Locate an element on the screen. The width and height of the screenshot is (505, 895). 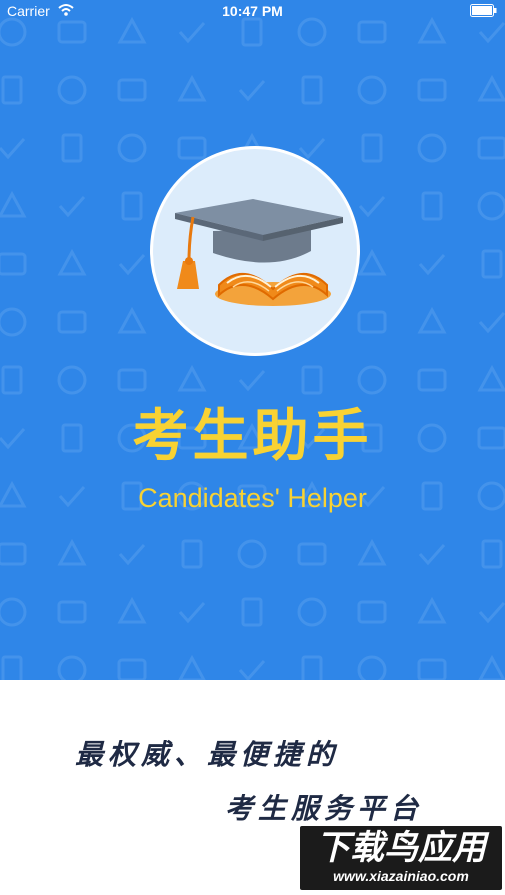
battery-icon is located at coordinates (483, 10).